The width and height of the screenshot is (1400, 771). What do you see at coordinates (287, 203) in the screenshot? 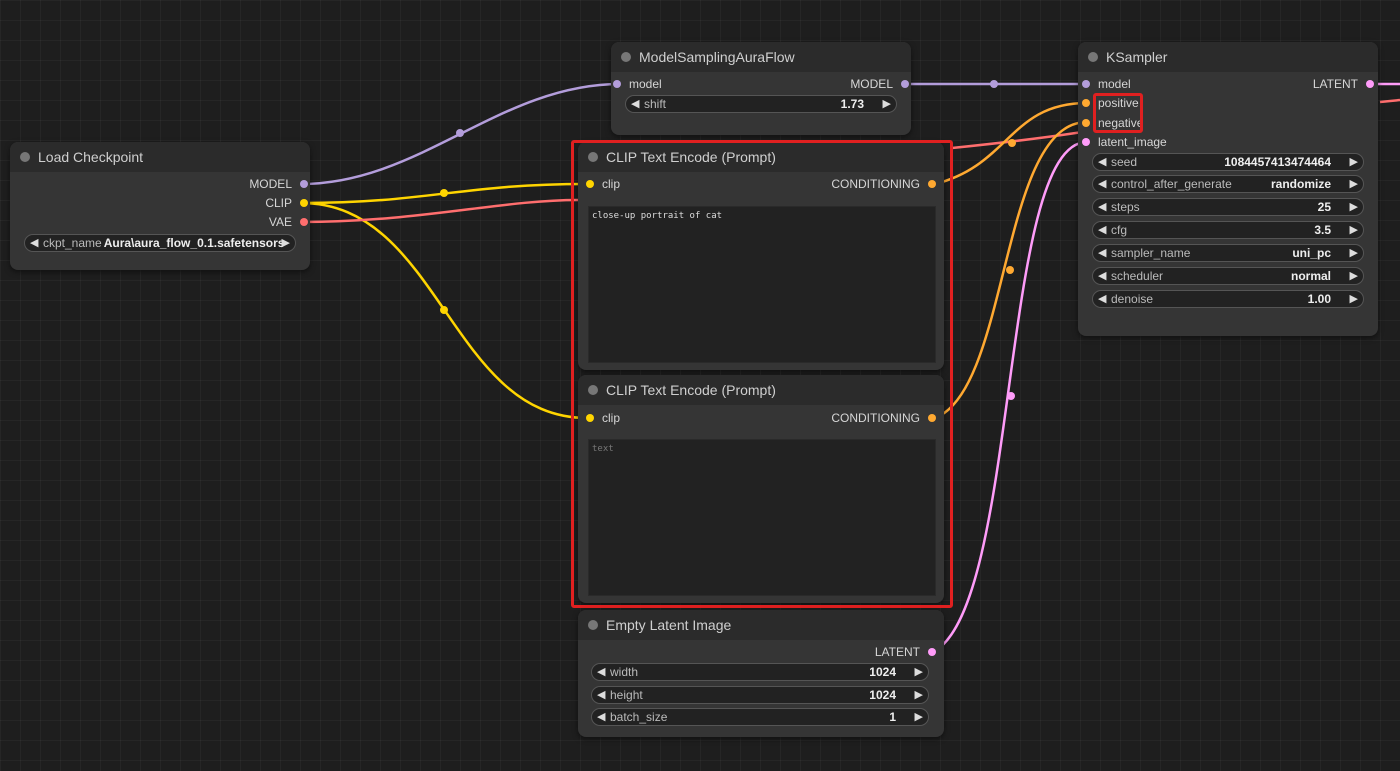
I see `output-clip: CLIP` at bounding box center [287, 203].